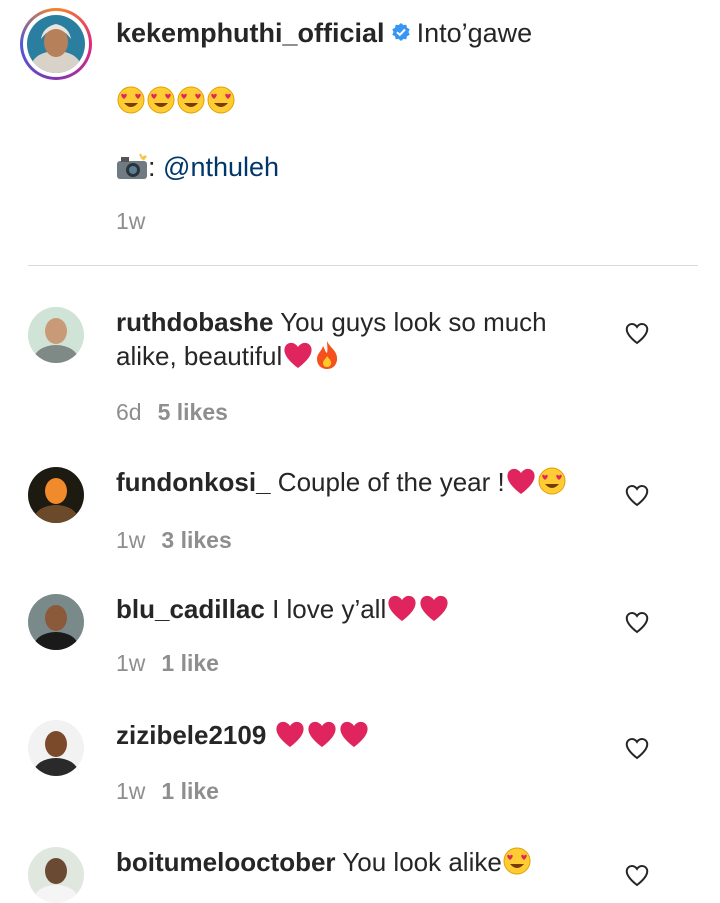 The height and width of the screenshot is (903, 720). I want to click on caption-divider, so click(363, 265).